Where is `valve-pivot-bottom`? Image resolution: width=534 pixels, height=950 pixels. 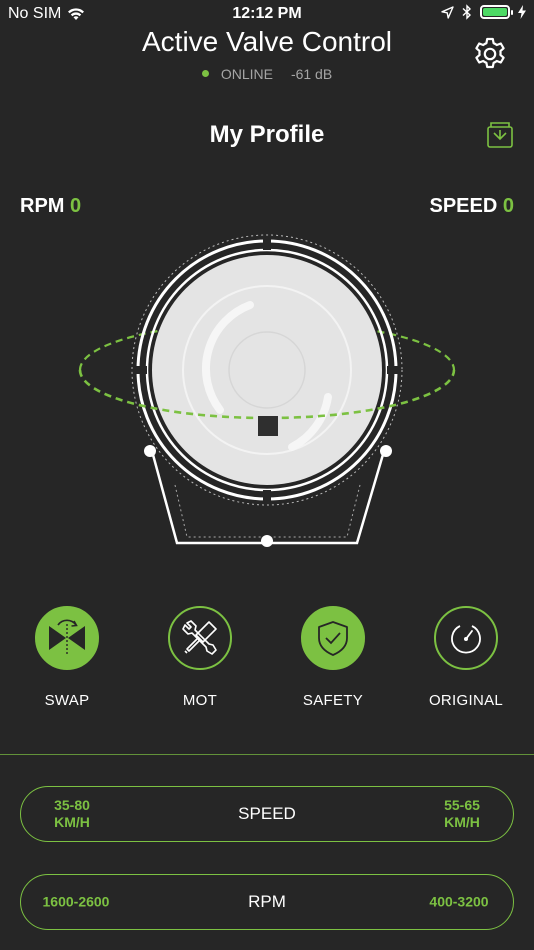
valve-pivot-bottom is located at coordinates (267, 541).